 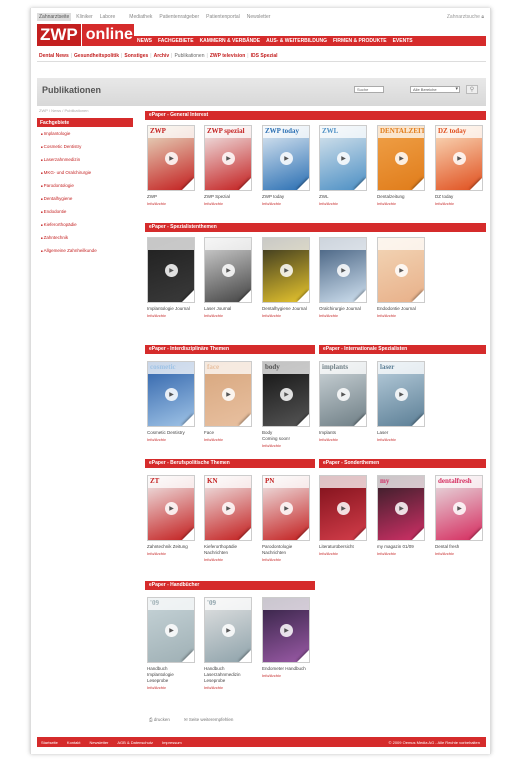 I want to click on sidebar-item: Cosmetic Dentistry, so click(x=85, y=146).